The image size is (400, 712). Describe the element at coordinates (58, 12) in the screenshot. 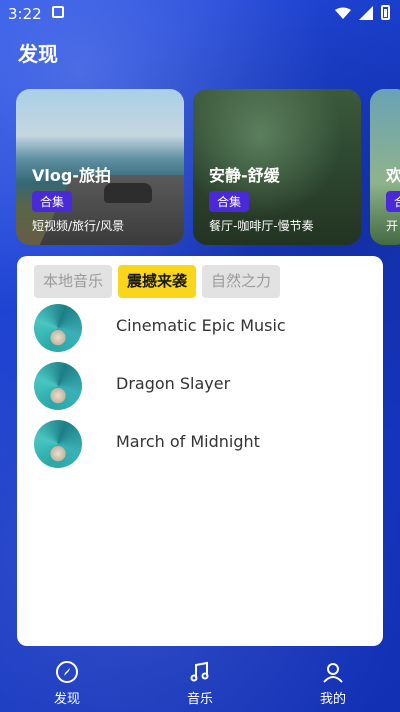

I see `notification-icon` at that location.